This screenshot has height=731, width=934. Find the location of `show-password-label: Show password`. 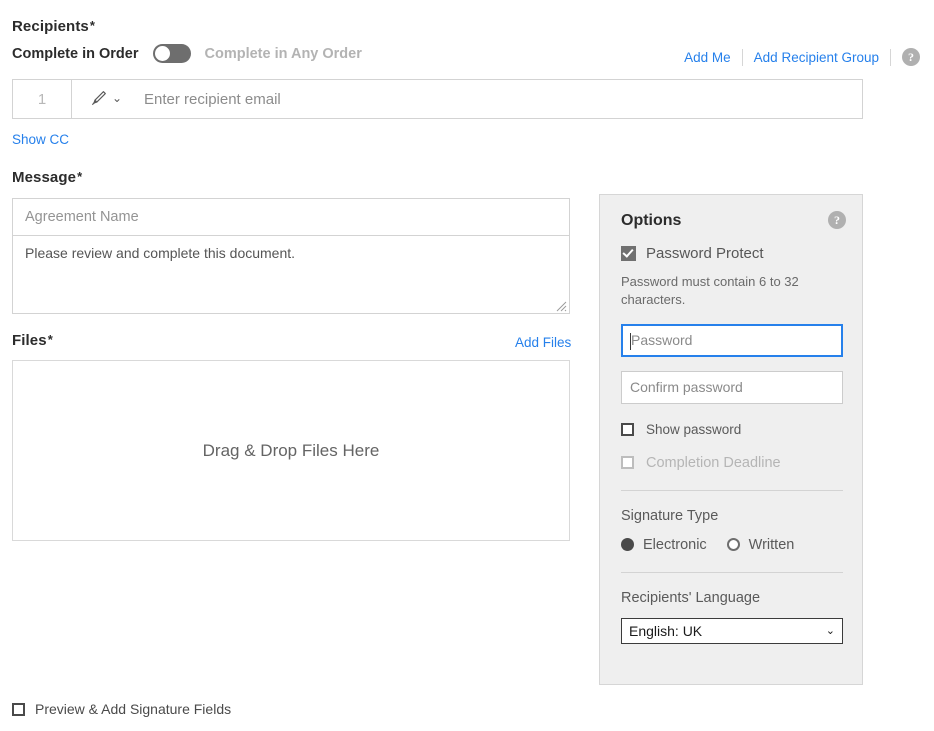

show-password-label: Show password is located at coordinates (694, 429).